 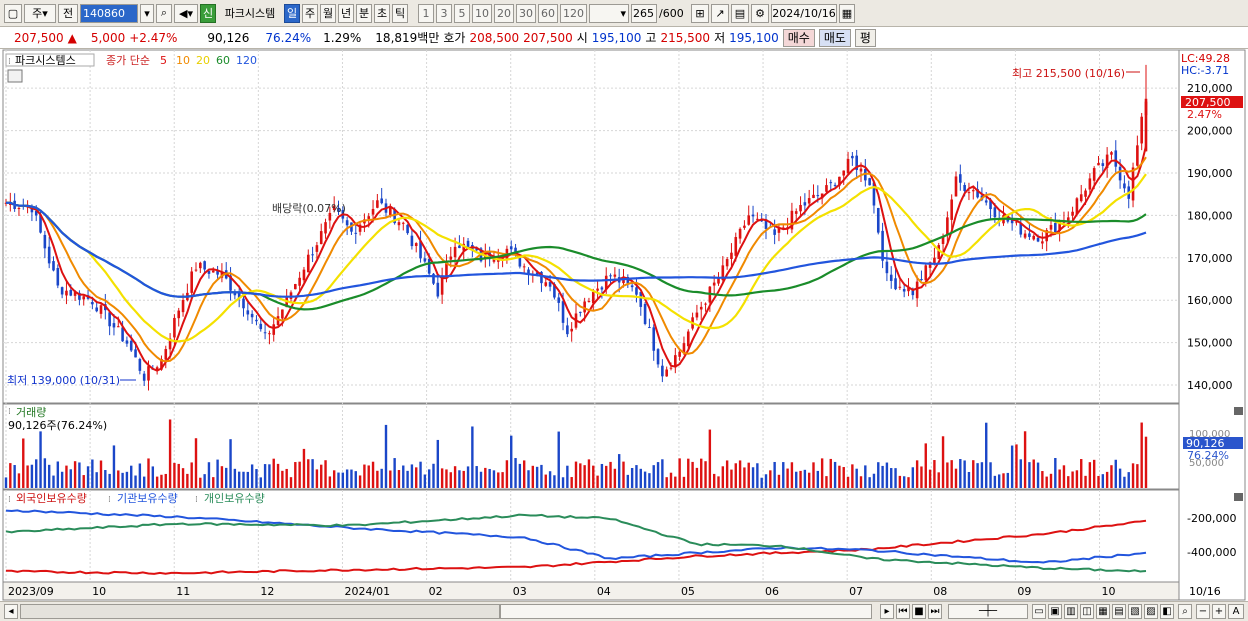 I want to click on volume-value-label: 90,126주(76.24%), so click(x=57, y=425).